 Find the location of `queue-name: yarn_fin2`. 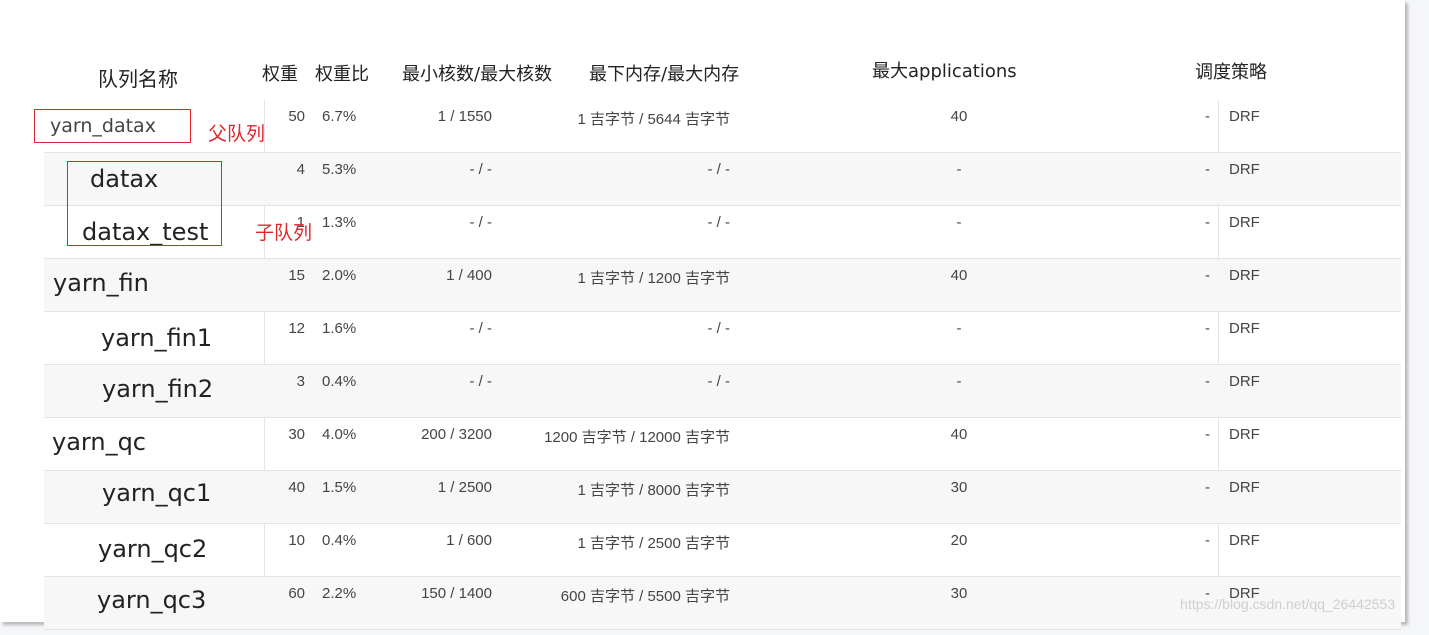

queue-name: yarn_fin2 is located at coordinates (158, 389).